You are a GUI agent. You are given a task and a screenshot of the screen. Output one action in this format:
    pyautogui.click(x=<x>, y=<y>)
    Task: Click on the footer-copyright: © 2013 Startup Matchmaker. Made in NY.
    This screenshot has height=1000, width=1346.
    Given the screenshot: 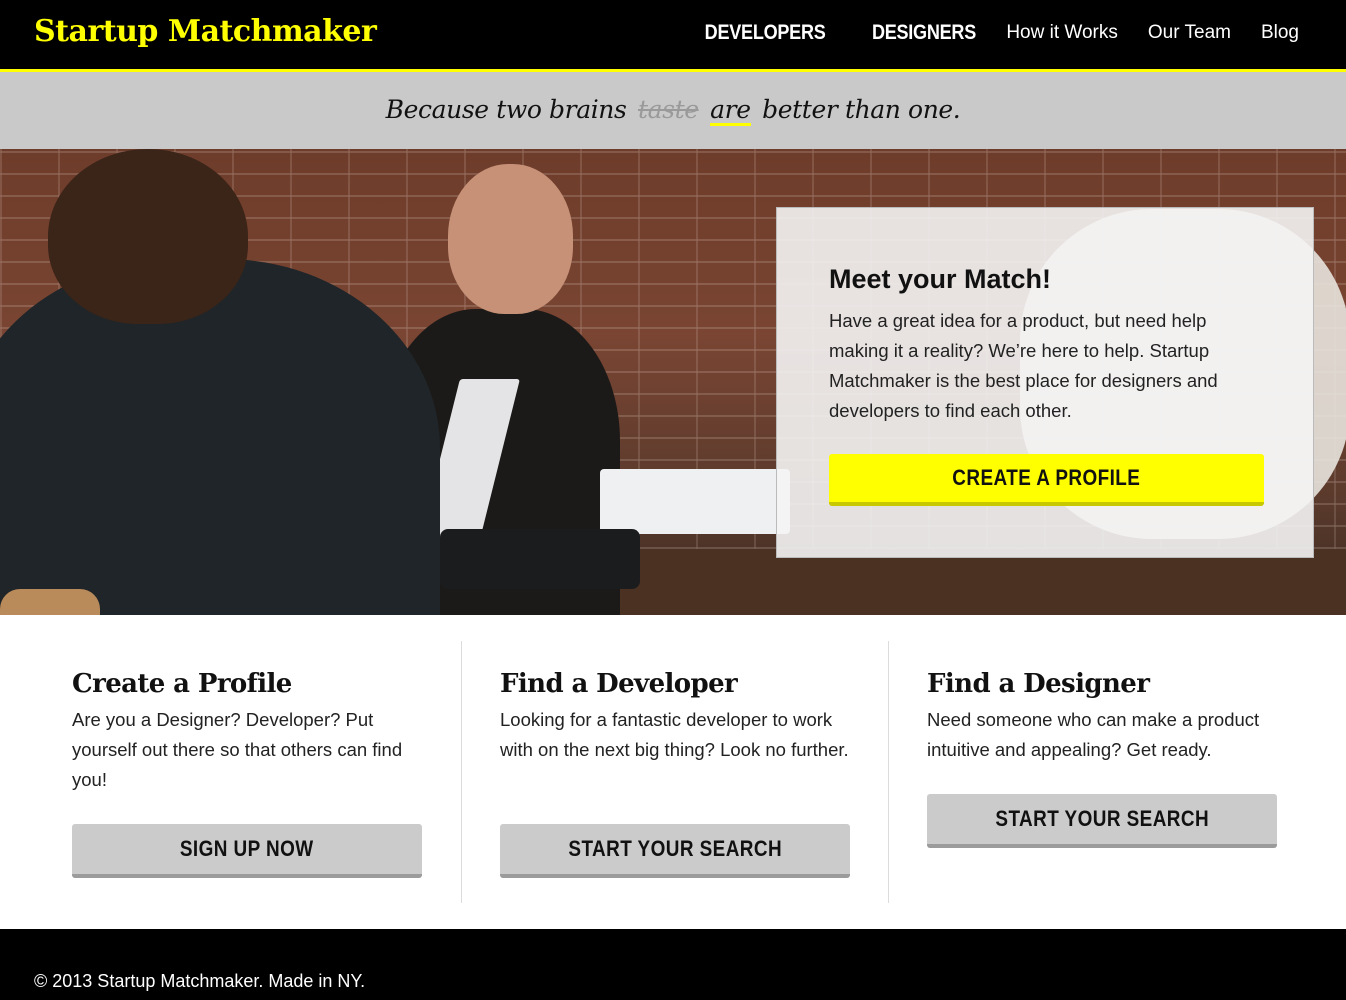 What is the action you would take?
    pyautogui.click(x=200, y=981)
    